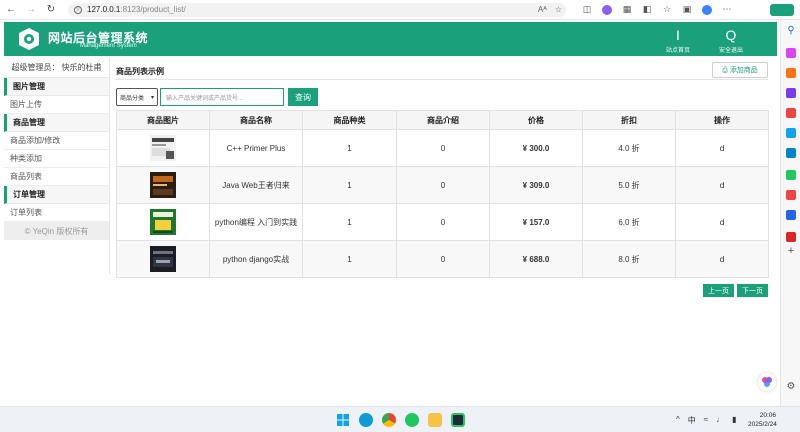 This screenshot has height=432, width=800. Describe the element at coordinates (56, 141) in the screenshot. I see `sidebar-item-product-edit: 商品添加/修改` at that location.